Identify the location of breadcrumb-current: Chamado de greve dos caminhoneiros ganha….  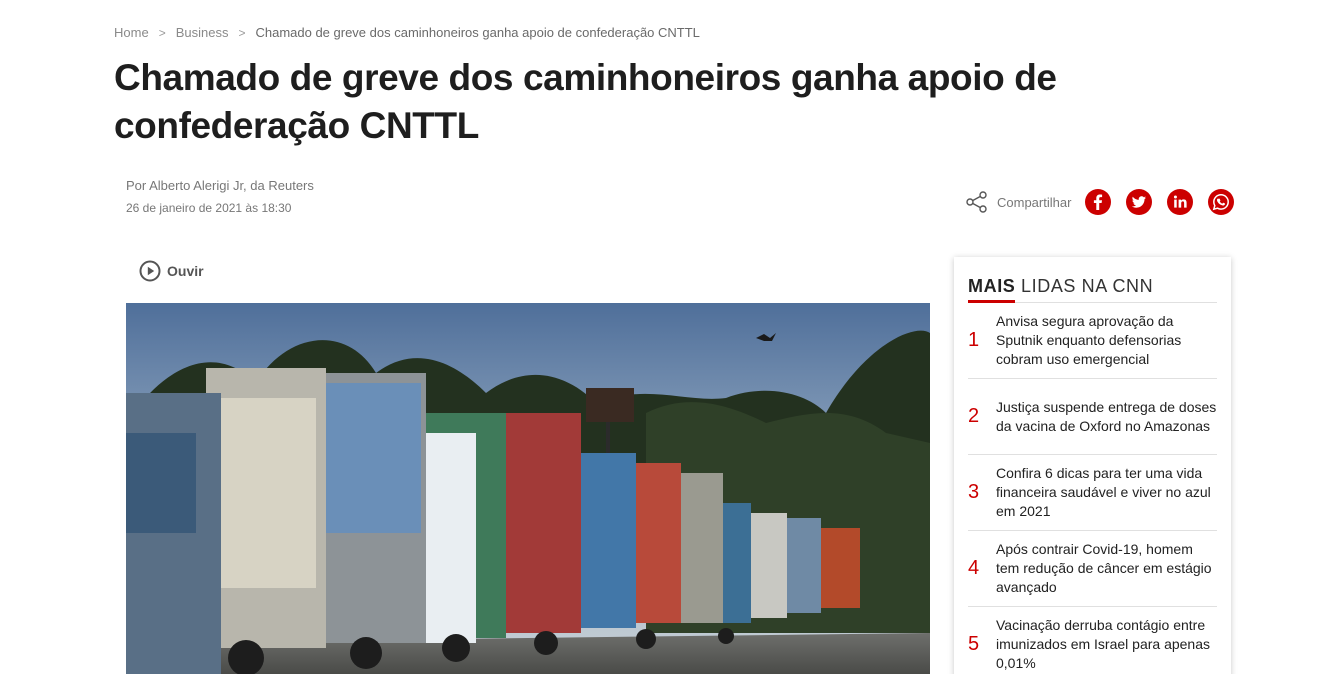
(477, 32).